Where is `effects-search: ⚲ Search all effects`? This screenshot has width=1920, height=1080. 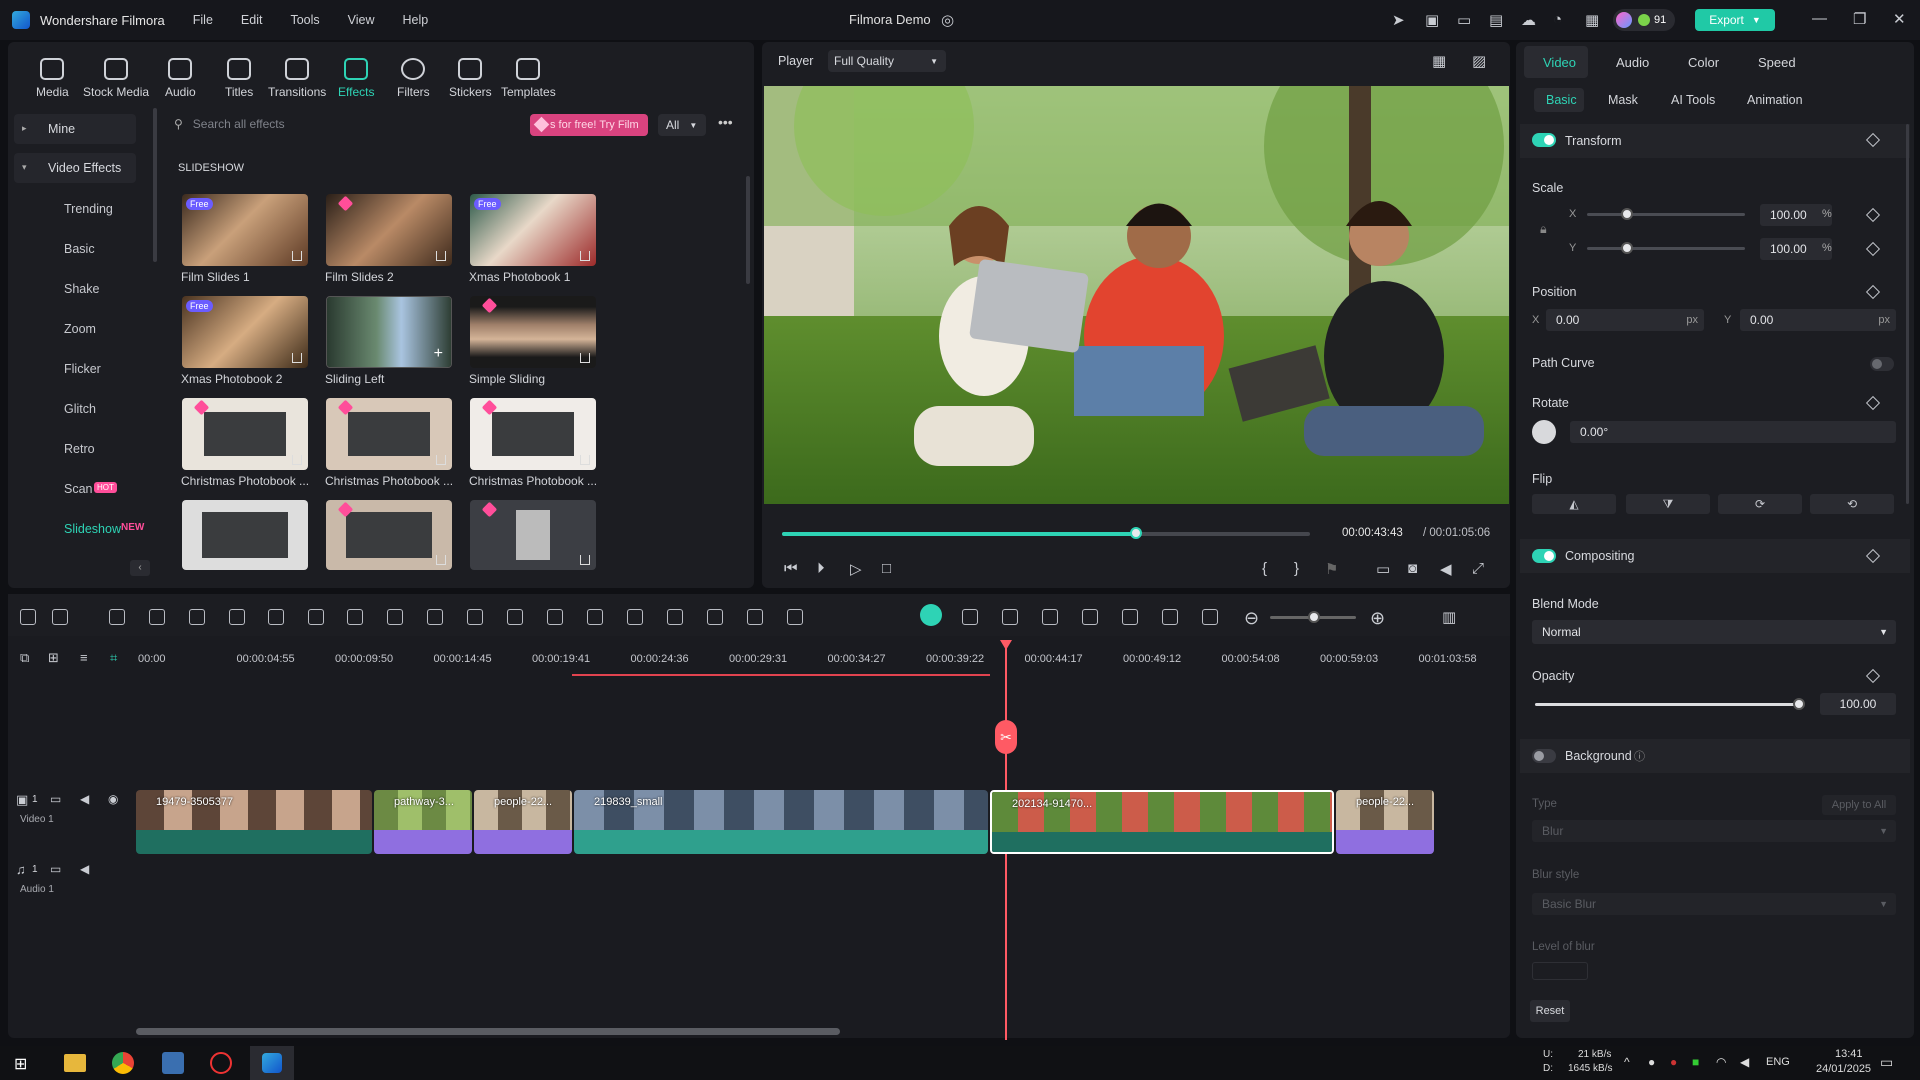
effects-search: ⚲ Search all effects is located at coordinates (349, 124).